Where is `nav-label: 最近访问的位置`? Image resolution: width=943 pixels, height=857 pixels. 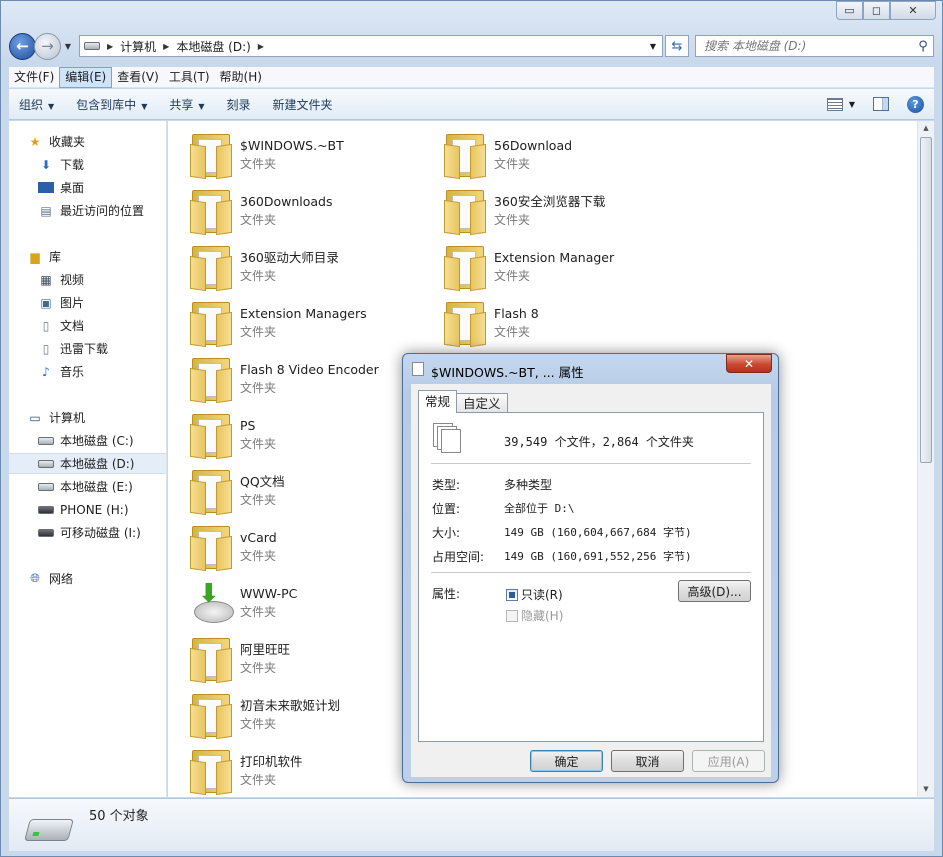 nav-label: 最近访问的位置 is located at coordinates (102, 211).